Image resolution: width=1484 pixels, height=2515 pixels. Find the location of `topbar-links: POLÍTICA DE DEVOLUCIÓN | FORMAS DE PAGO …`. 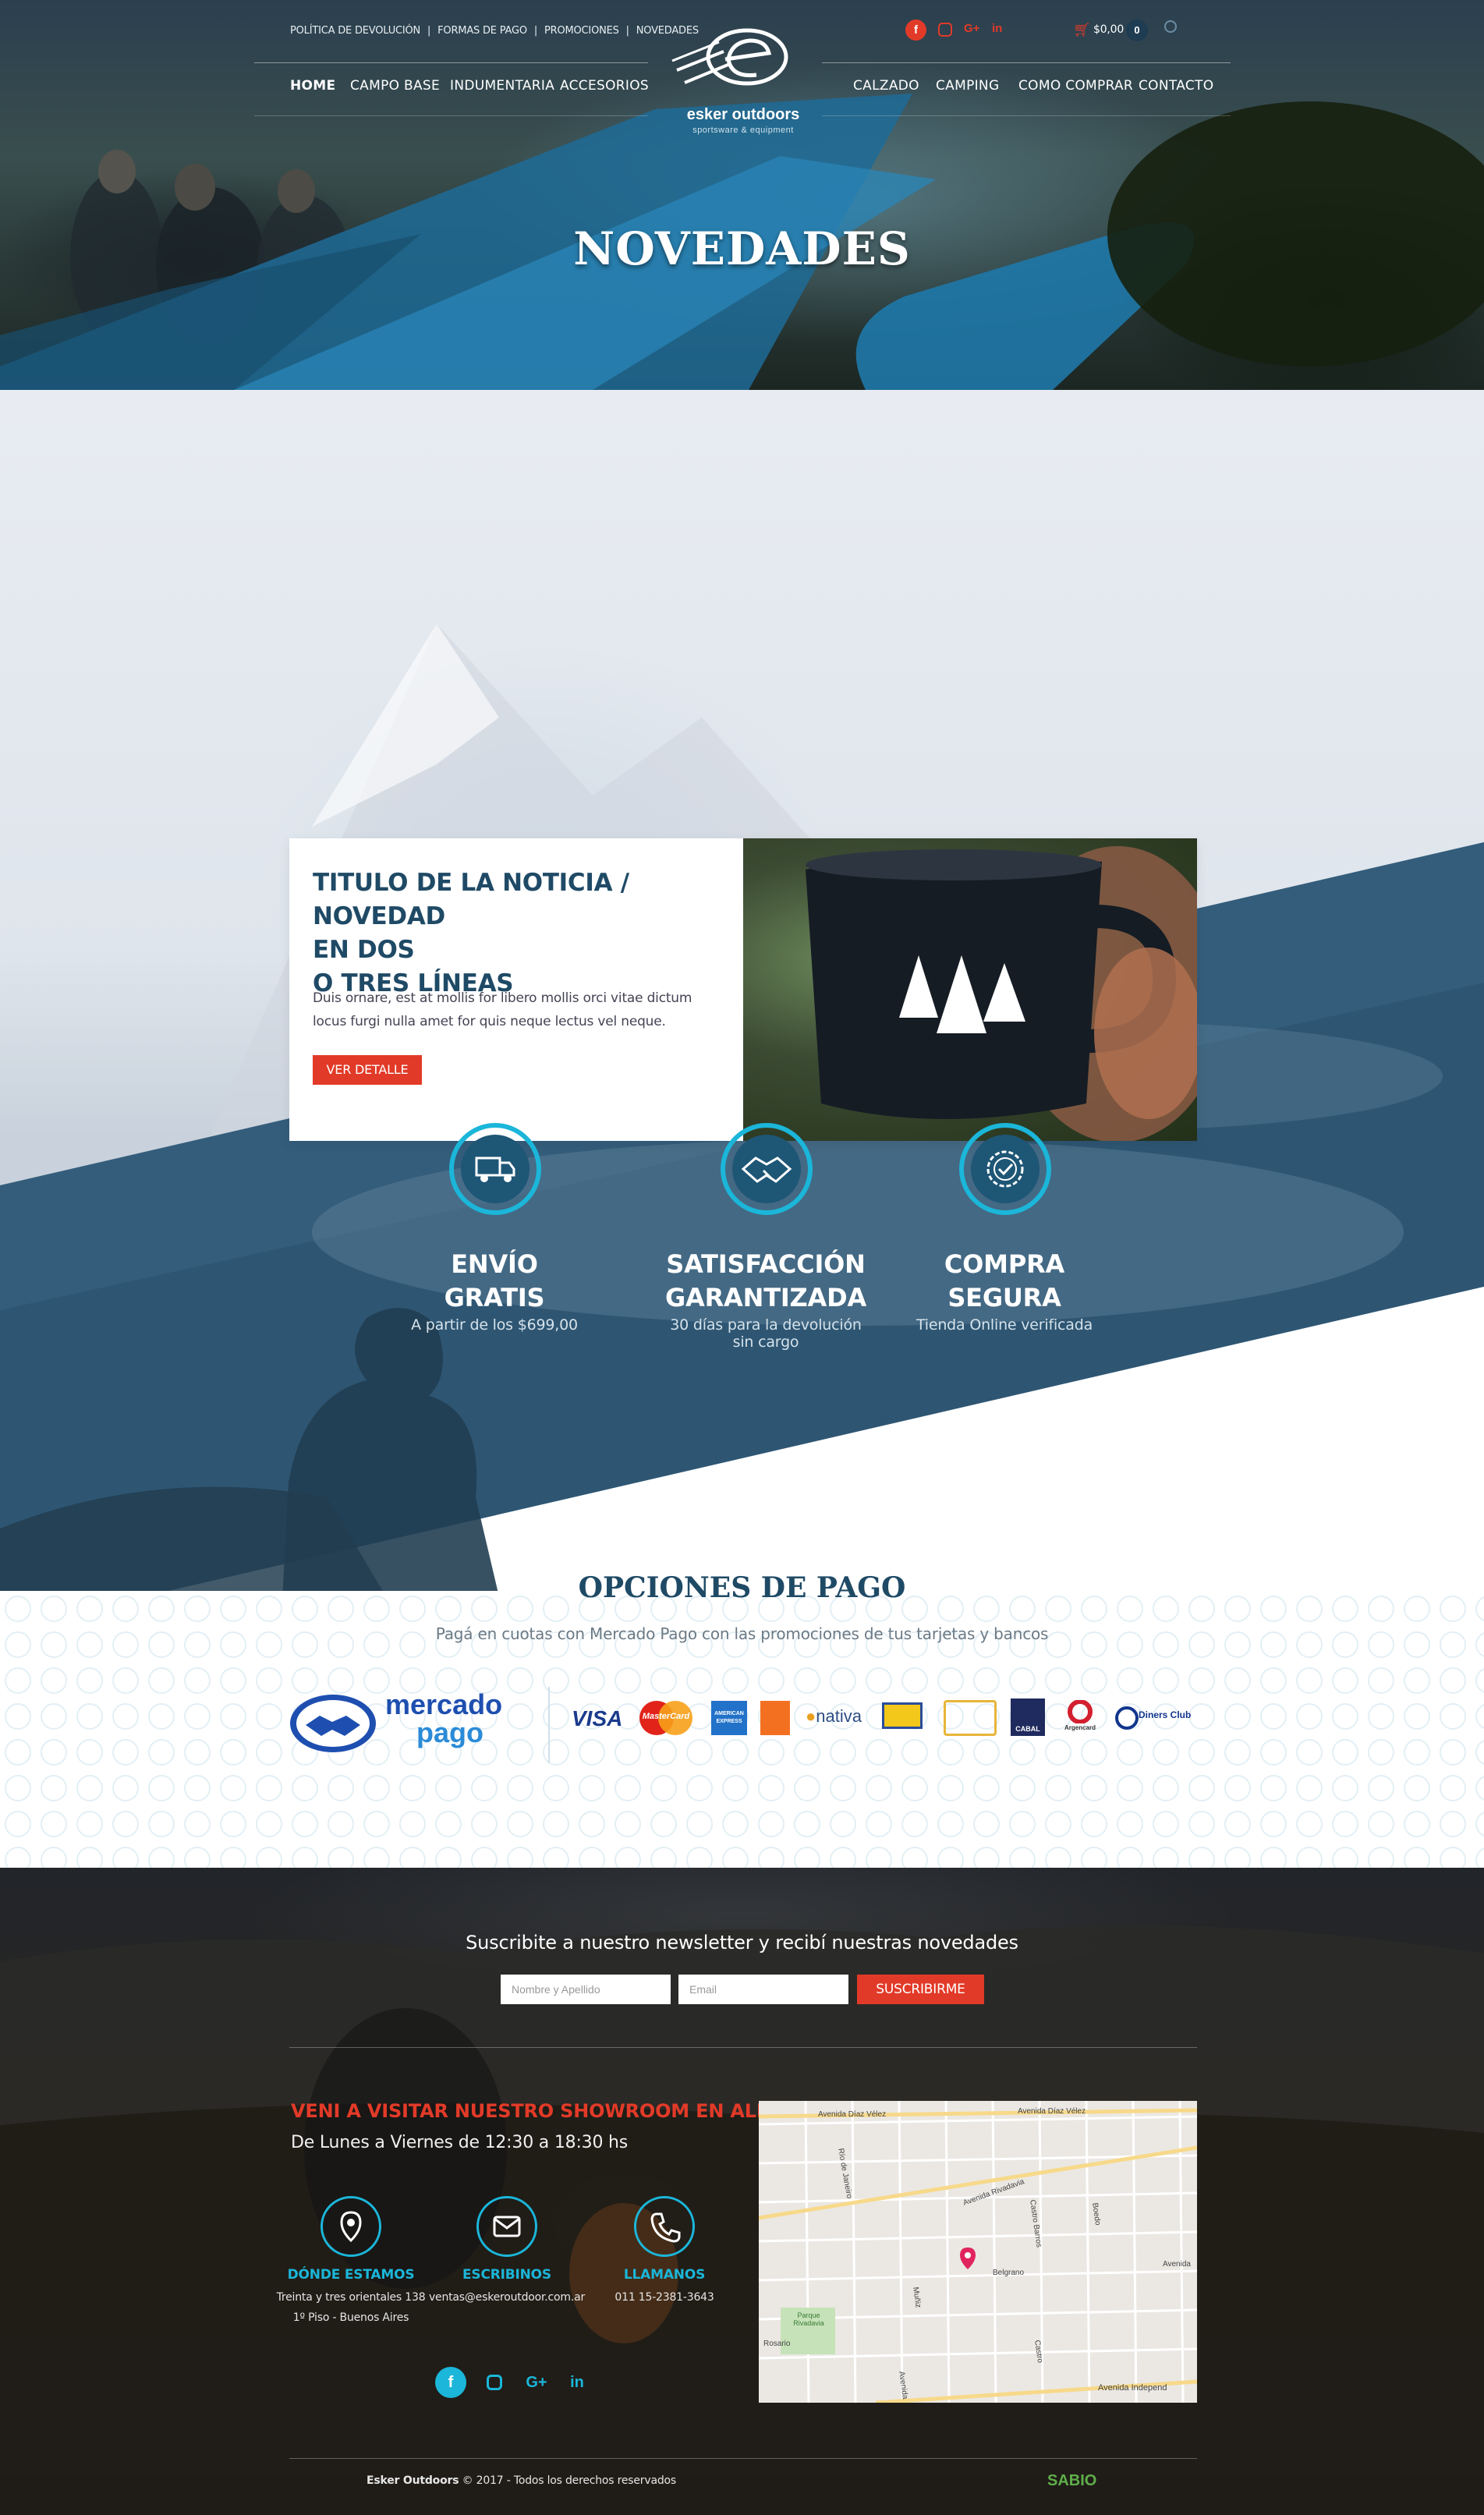

topbar-links: POLÍTICA DE DEVOLUCIÓN | FORMAS DE PAGO … is located at coordinates (494, 31).